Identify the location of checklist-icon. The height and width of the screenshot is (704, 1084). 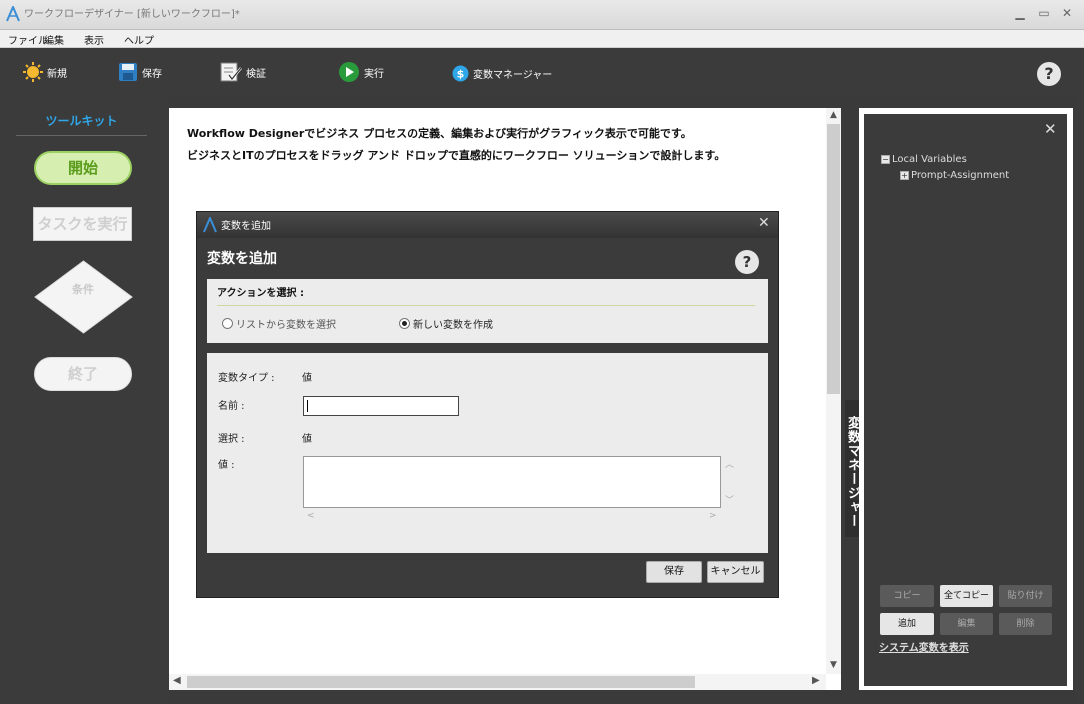
(231, 72).